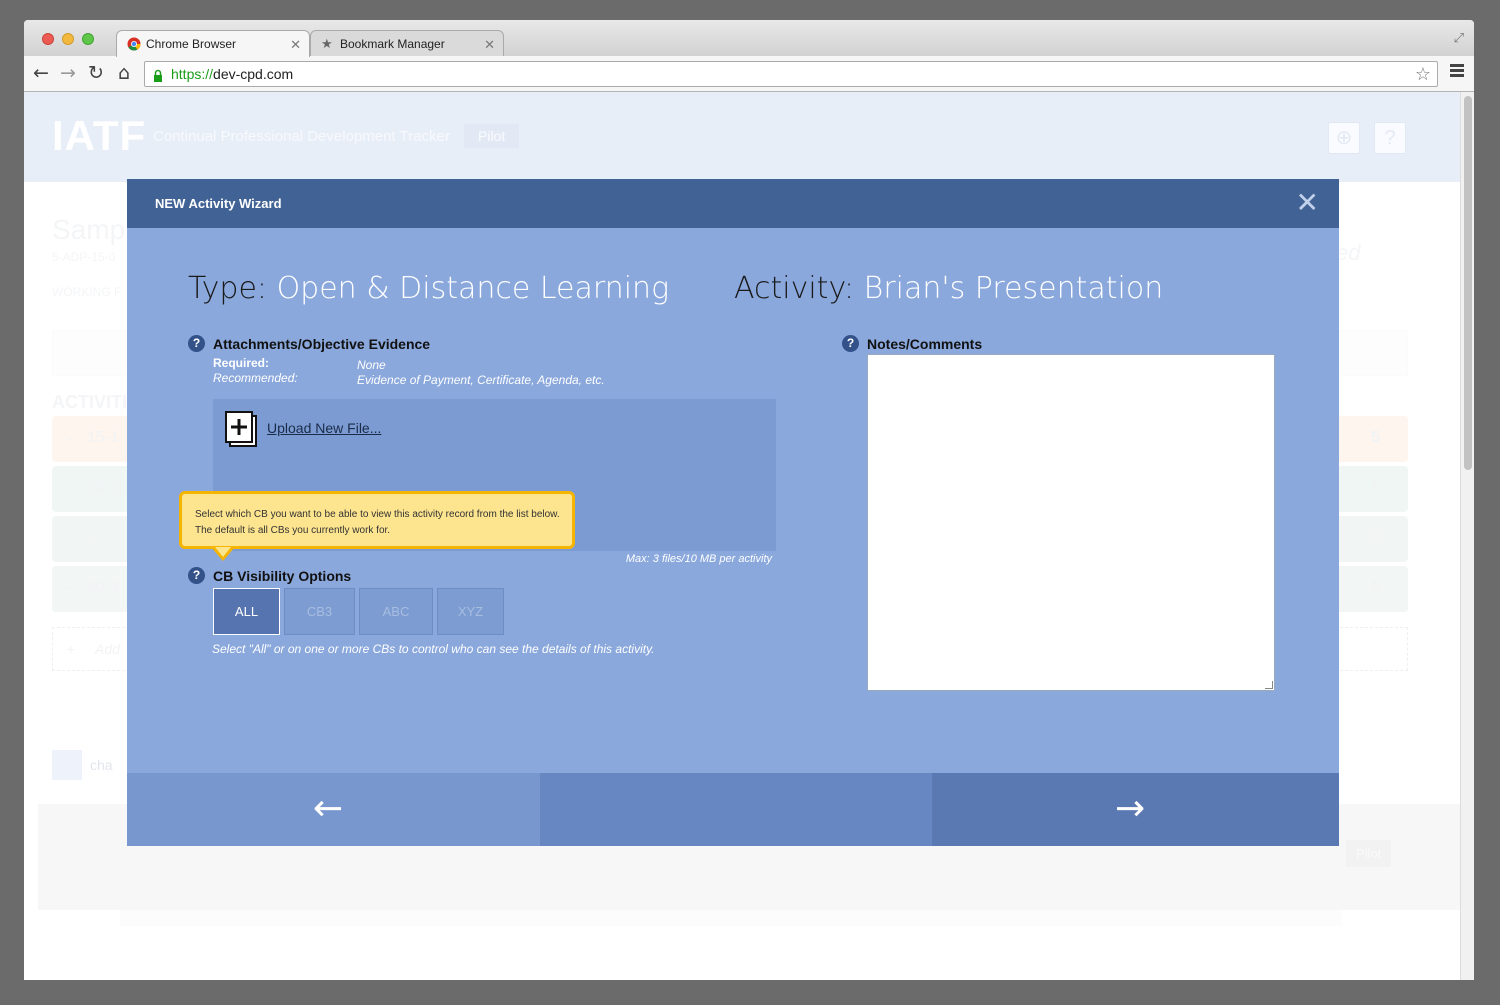  What do you see at coordinates (108, 487) in the screenshot?
I see `activity-date: 28 Oc` at bounding box center [108, 487].